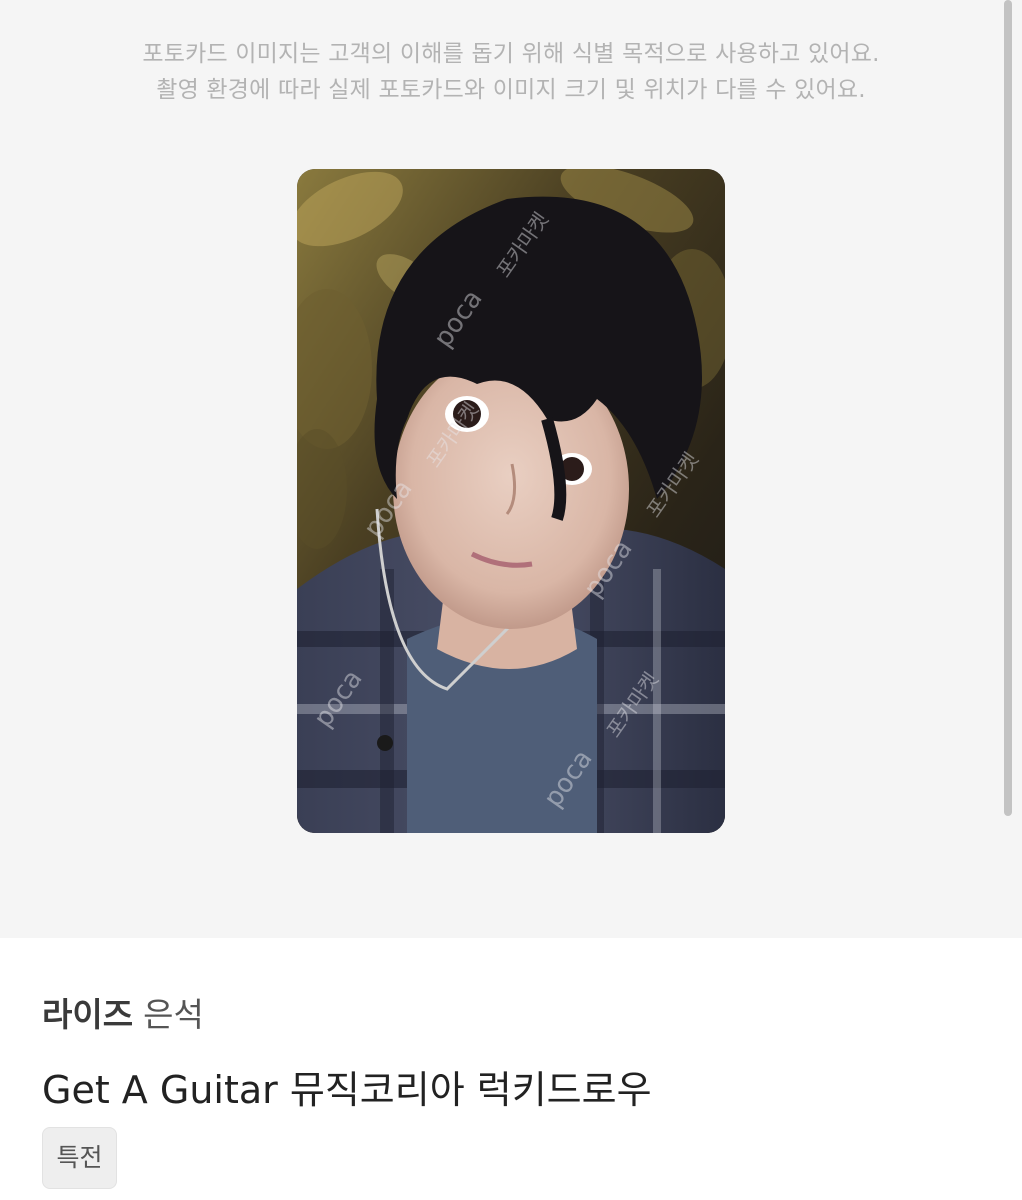  I want to click on product-info: 라이즈 은석 Get A Guitar 뮤직코리아 럭키드로우, so click(512, 1053).